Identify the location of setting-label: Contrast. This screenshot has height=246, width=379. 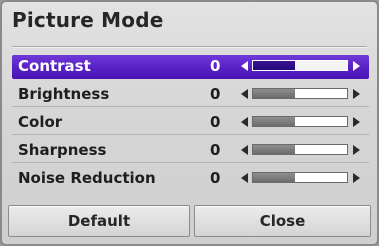
(54, 66).